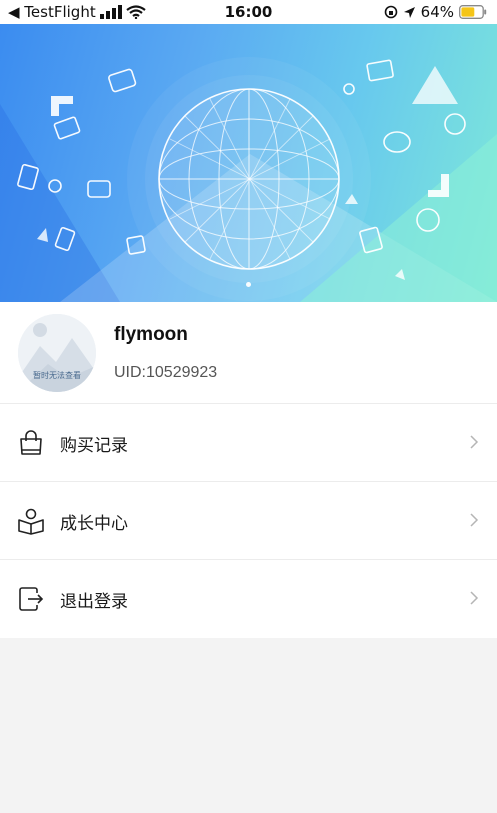  Describe the element at coordinates (437, 12) in the screenshot. I see `battery-percent: 64%` at that location.